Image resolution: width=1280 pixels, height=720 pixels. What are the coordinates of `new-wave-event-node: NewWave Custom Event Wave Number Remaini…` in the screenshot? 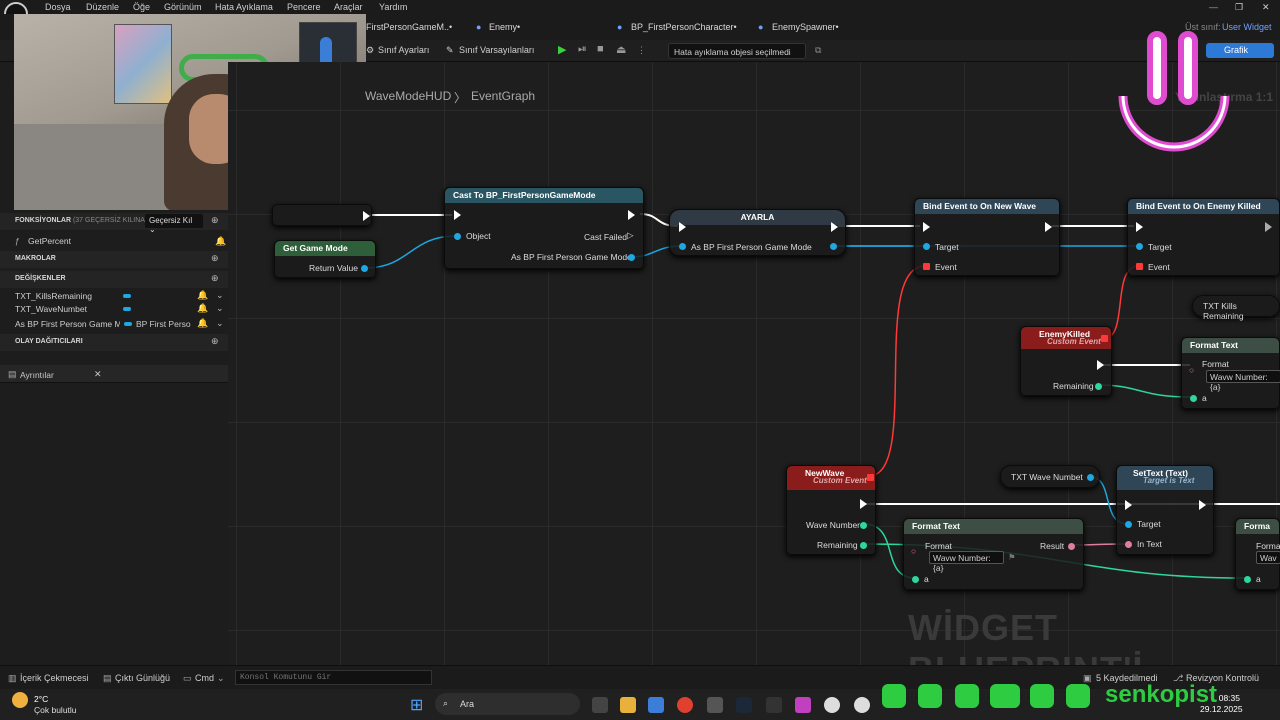 It's located at (831, 510).